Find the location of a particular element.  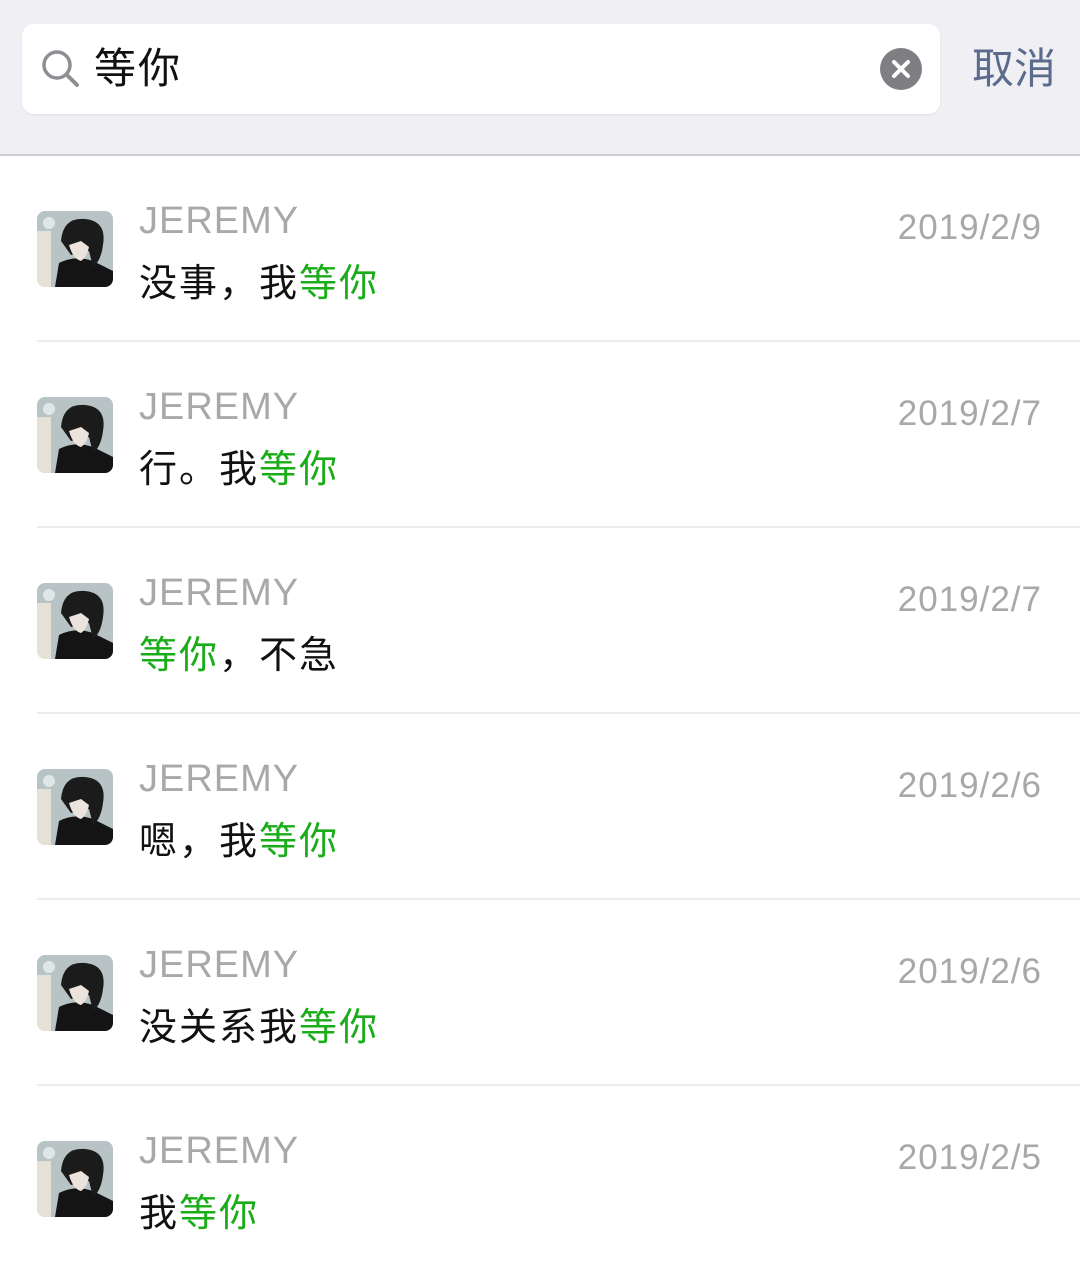

list-item: JEREMY 我等你 2019/2/5 is located at coordinates (540, 1179).